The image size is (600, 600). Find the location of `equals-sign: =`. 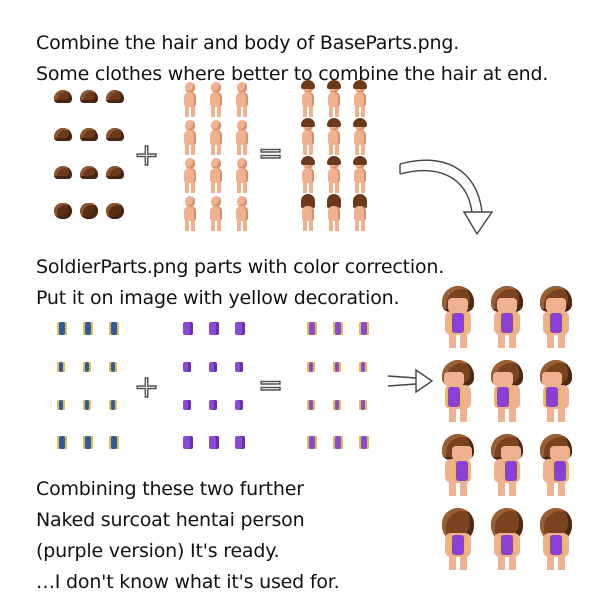

equals-sign: = is located at coordinates (270, 153).